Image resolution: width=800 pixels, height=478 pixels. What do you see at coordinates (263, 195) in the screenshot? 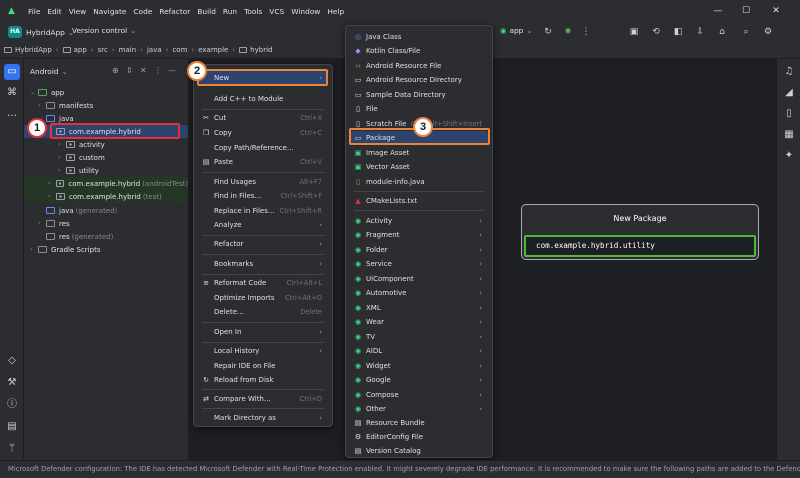
I see `menu-item-find-in-files: Find in Files... Ctrl+Shift+F` at bounding box center [263, 195].